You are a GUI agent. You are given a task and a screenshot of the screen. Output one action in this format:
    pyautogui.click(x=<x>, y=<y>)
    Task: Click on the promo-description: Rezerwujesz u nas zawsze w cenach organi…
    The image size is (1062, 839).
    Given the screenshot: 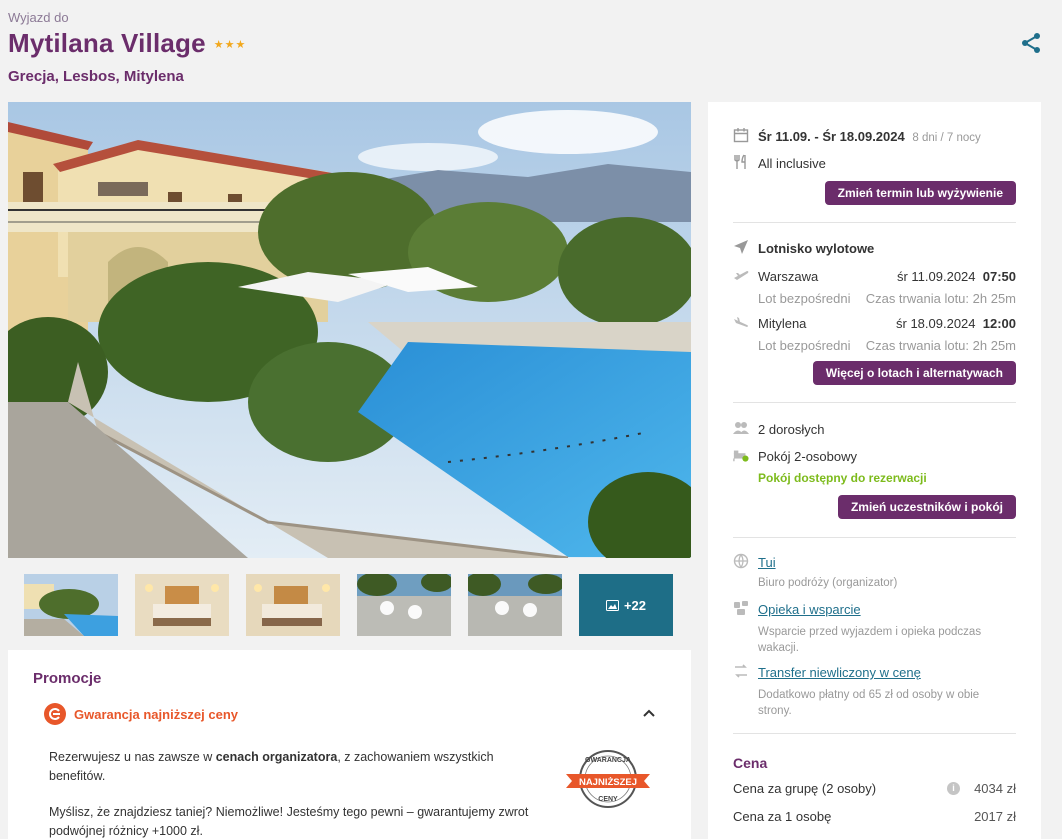 What is the action you would take?
    pyautogui.click(x=289, y=793)
    